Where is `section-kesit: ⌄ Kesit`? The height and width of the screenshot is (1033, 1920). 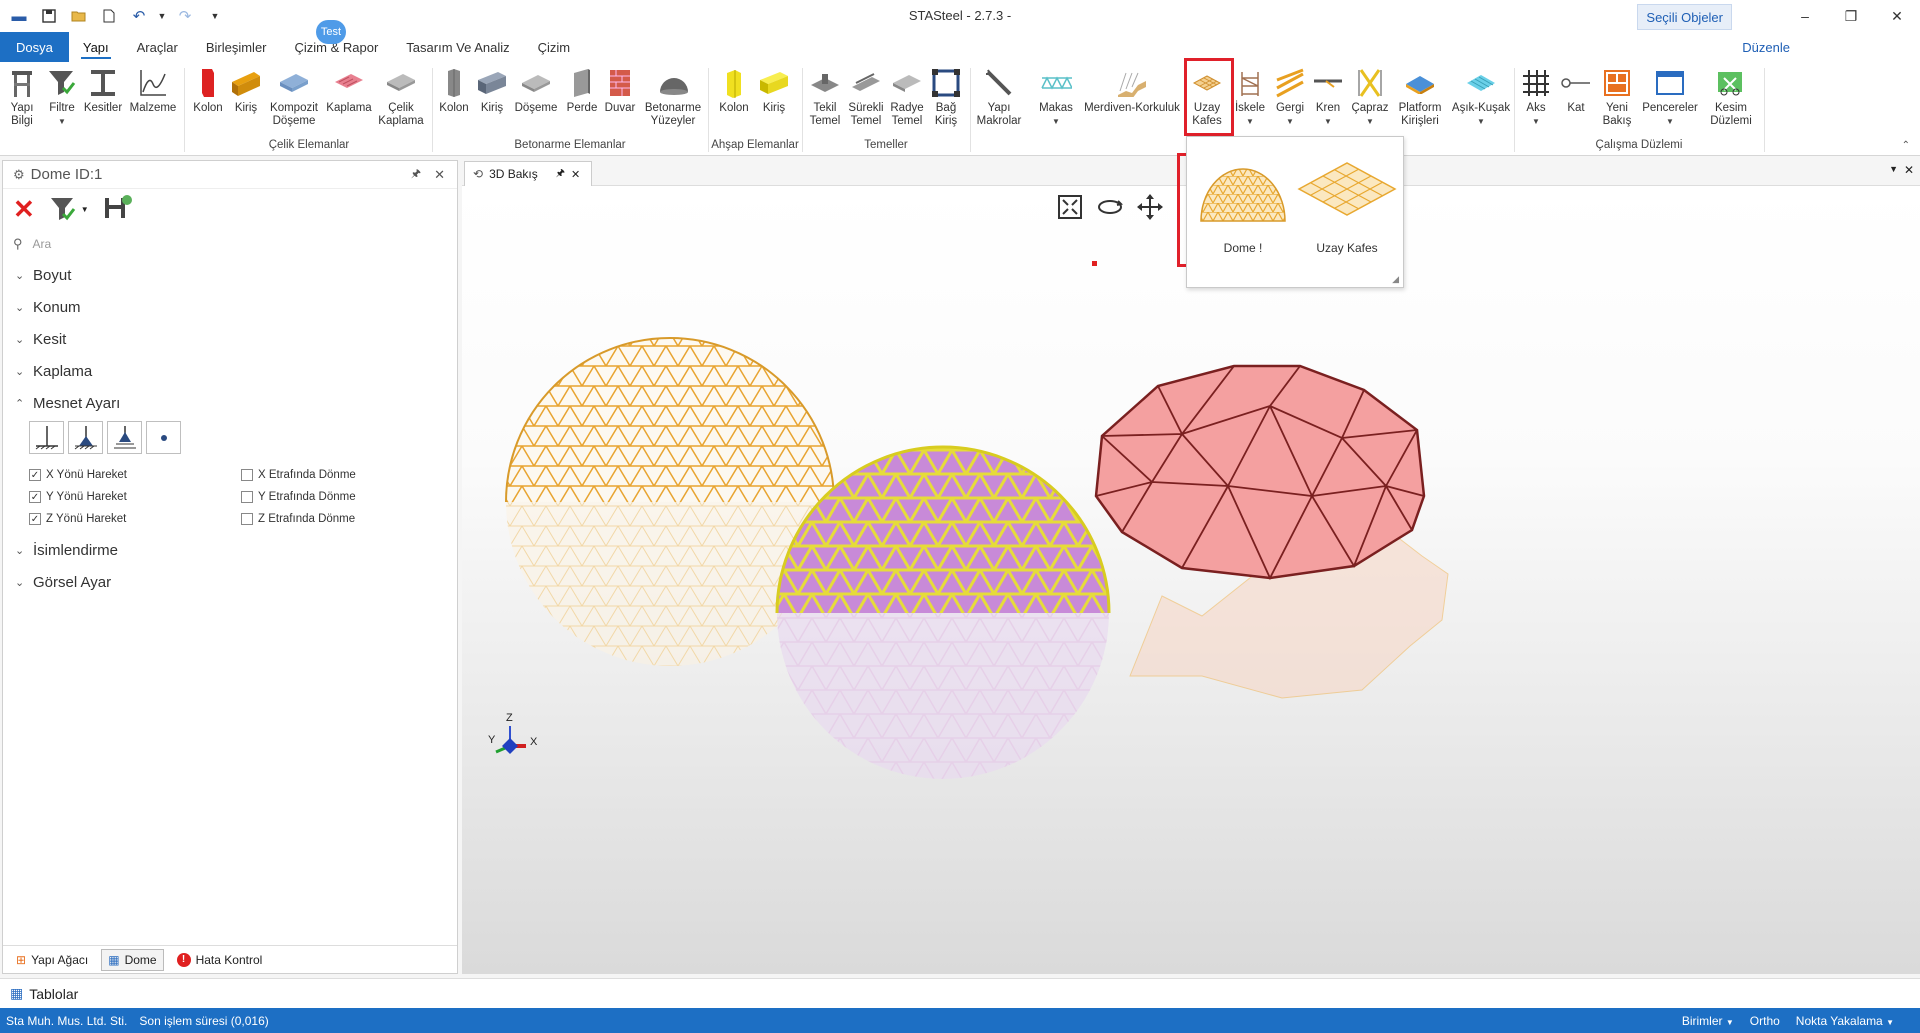
section-kesit: ⌄ Kesit is located at coordinates (230, 339).